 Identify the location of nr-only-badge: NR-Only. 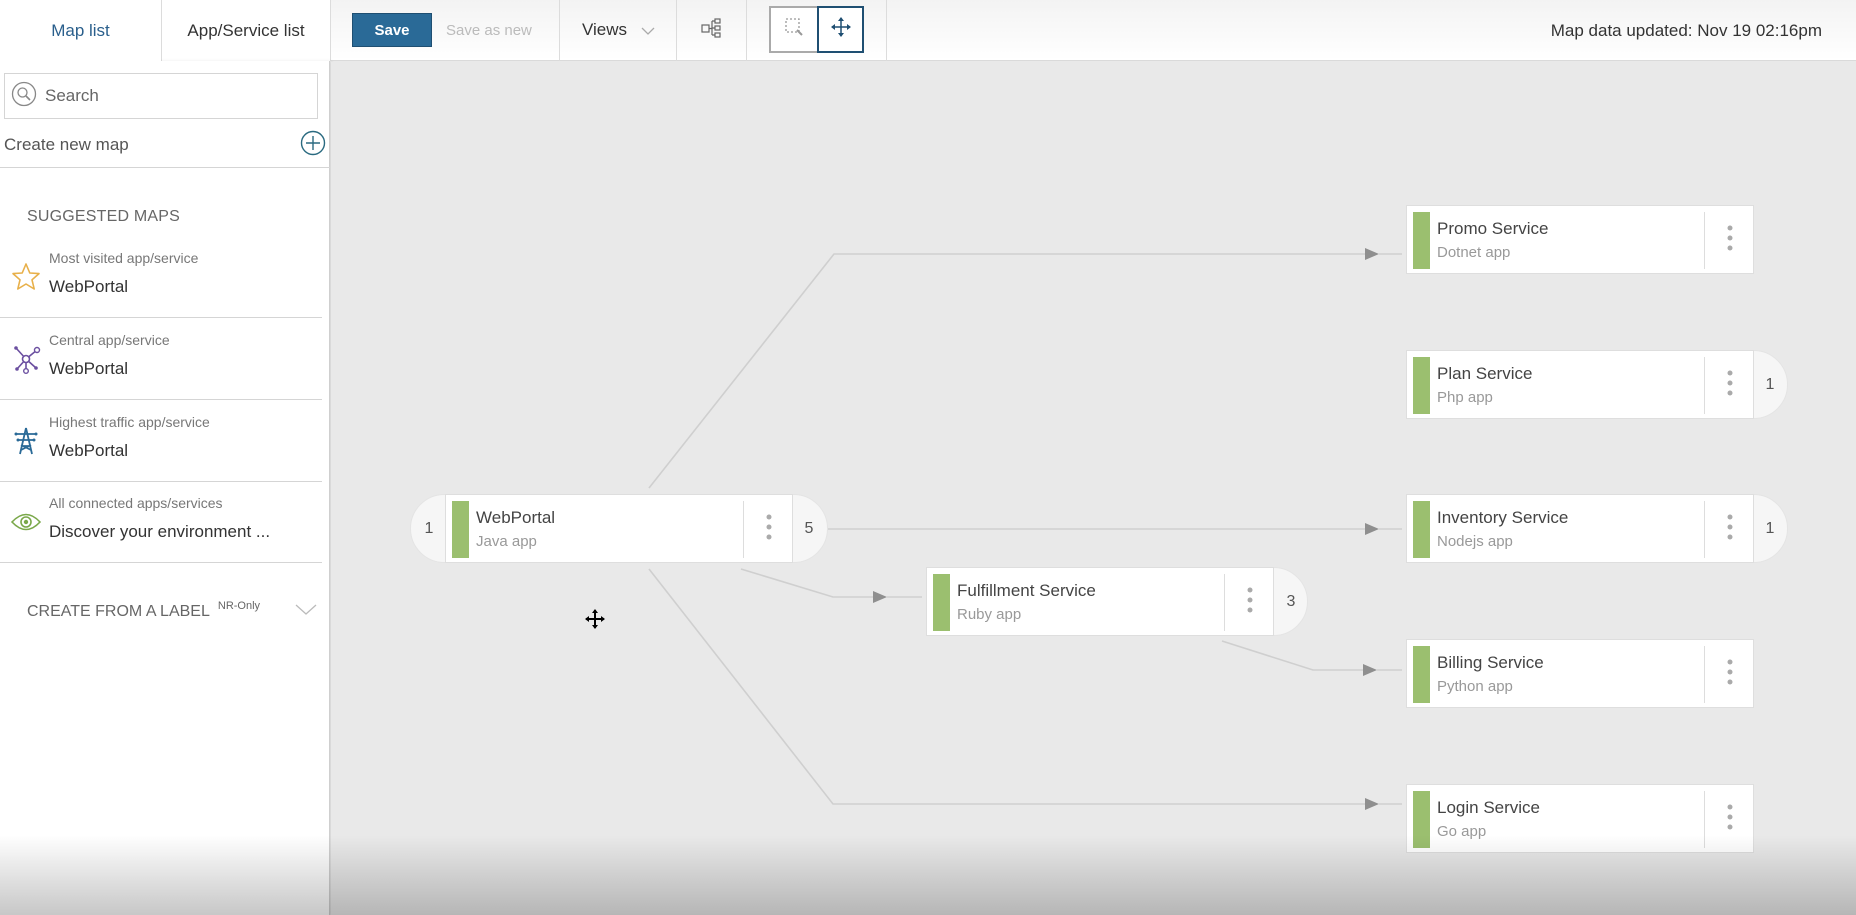
(239, 606).